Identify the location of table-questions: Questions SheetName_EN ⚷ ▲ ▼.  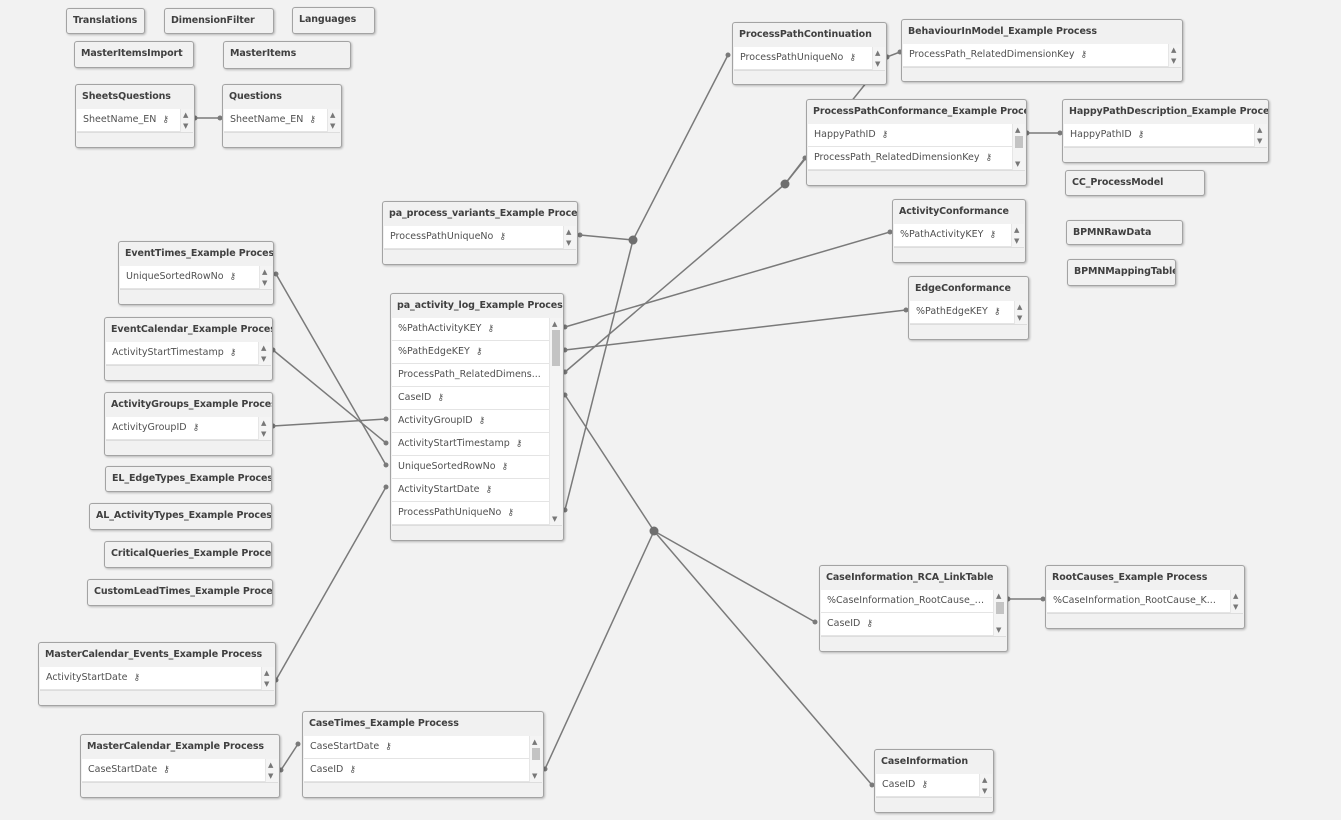
(282, 116).